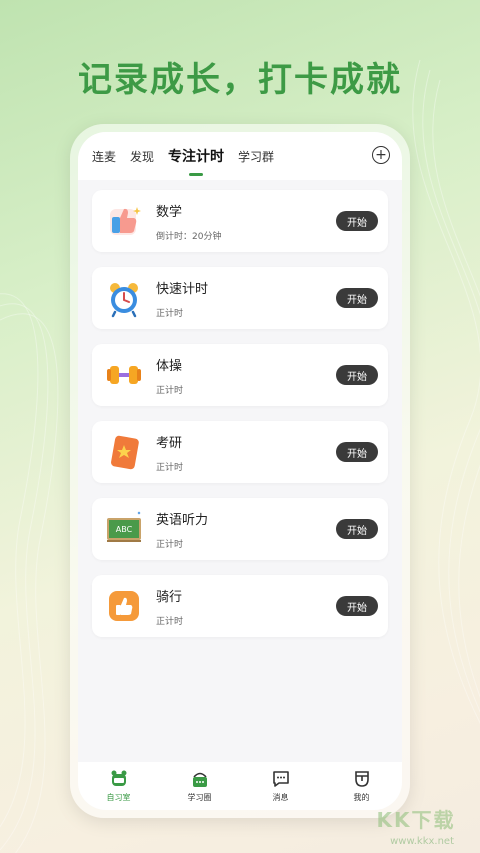 This screenshot has height=853, width=480. I want to click on item-title: 英语听力, so click(182, 520).